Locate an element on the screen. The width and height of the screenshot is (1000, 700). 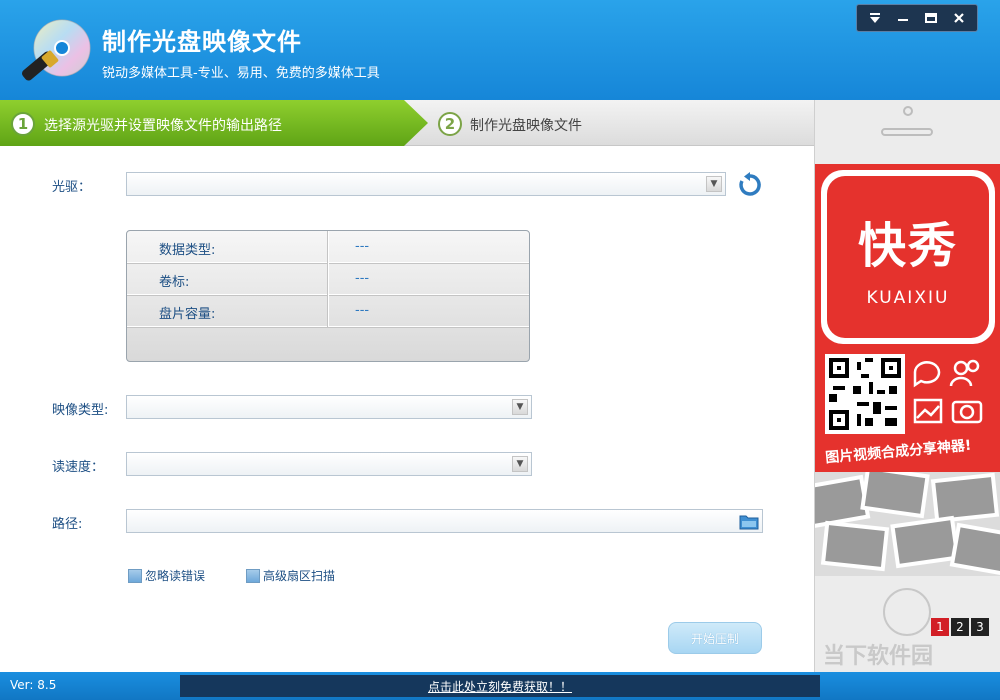
info-row-volume-label: 卷标: --- is located at coordinates (328, 279).